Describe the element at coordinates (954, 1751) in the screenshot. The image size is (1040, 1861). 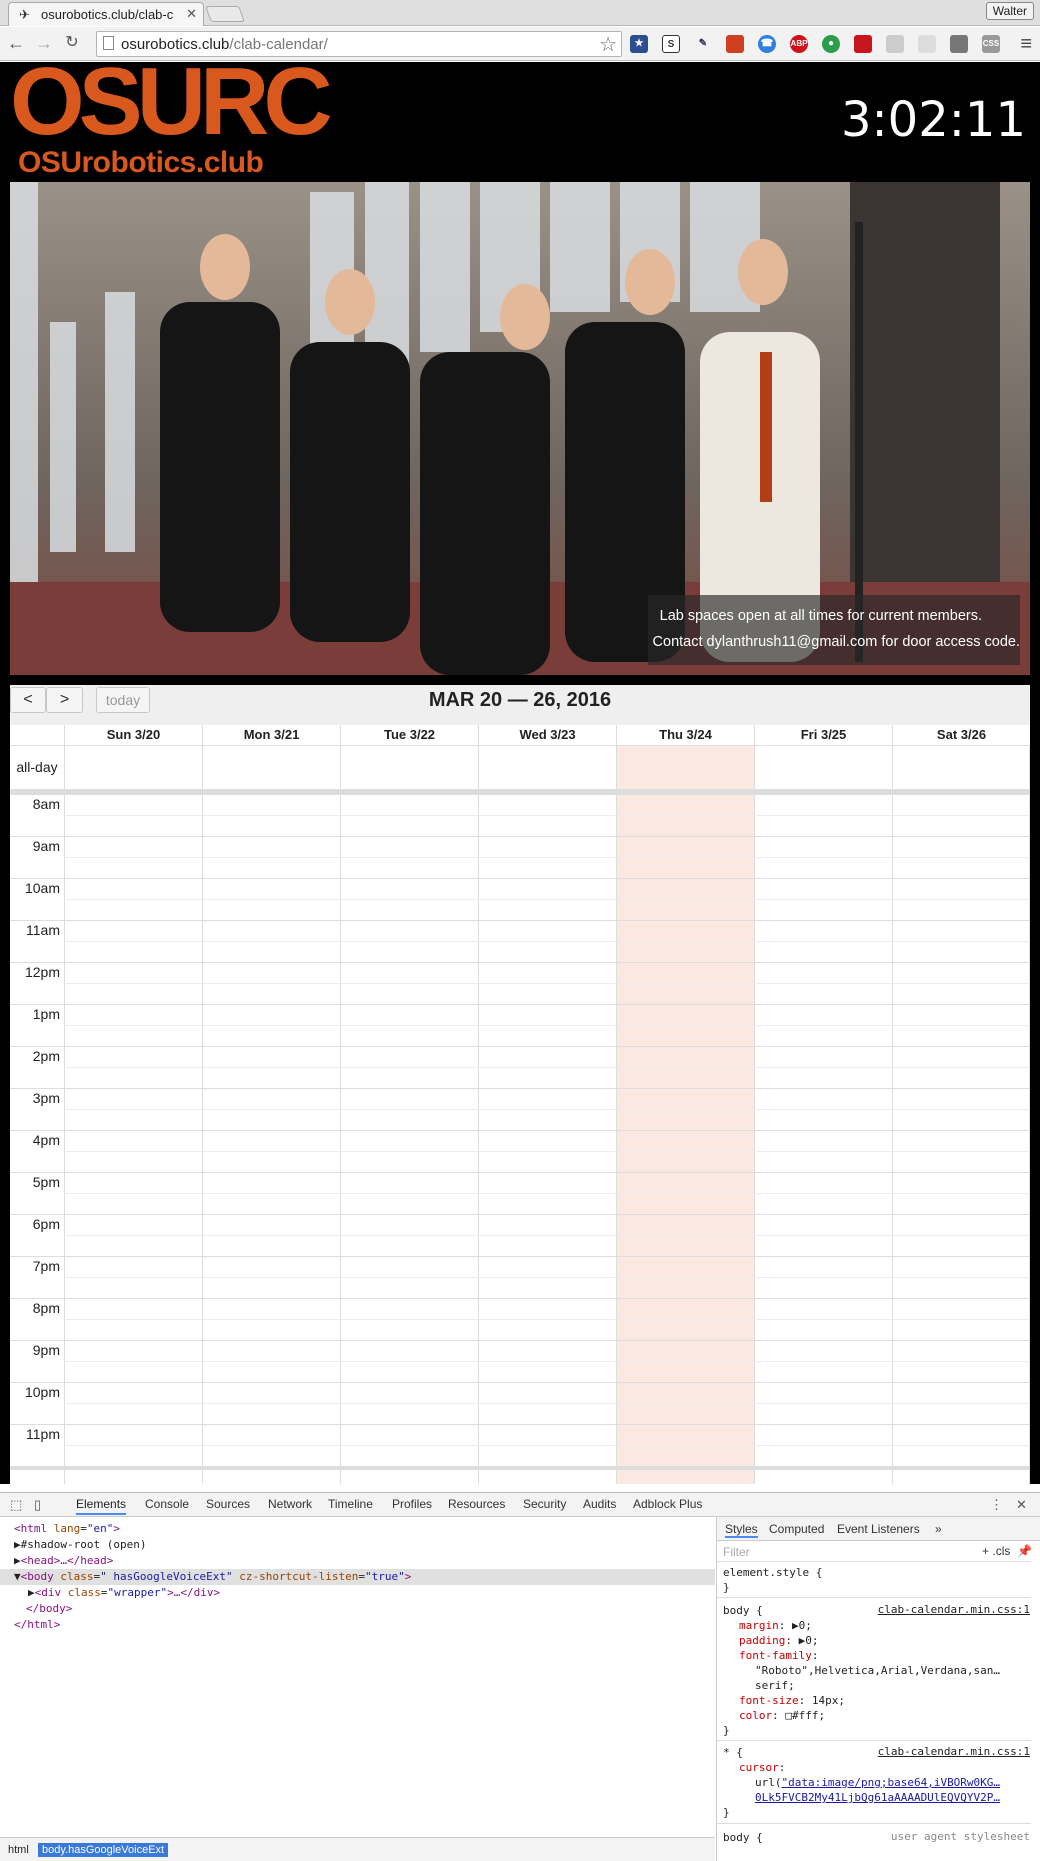
I see `star-rule-source-link: clab-calendar.min.css:1` at that location.